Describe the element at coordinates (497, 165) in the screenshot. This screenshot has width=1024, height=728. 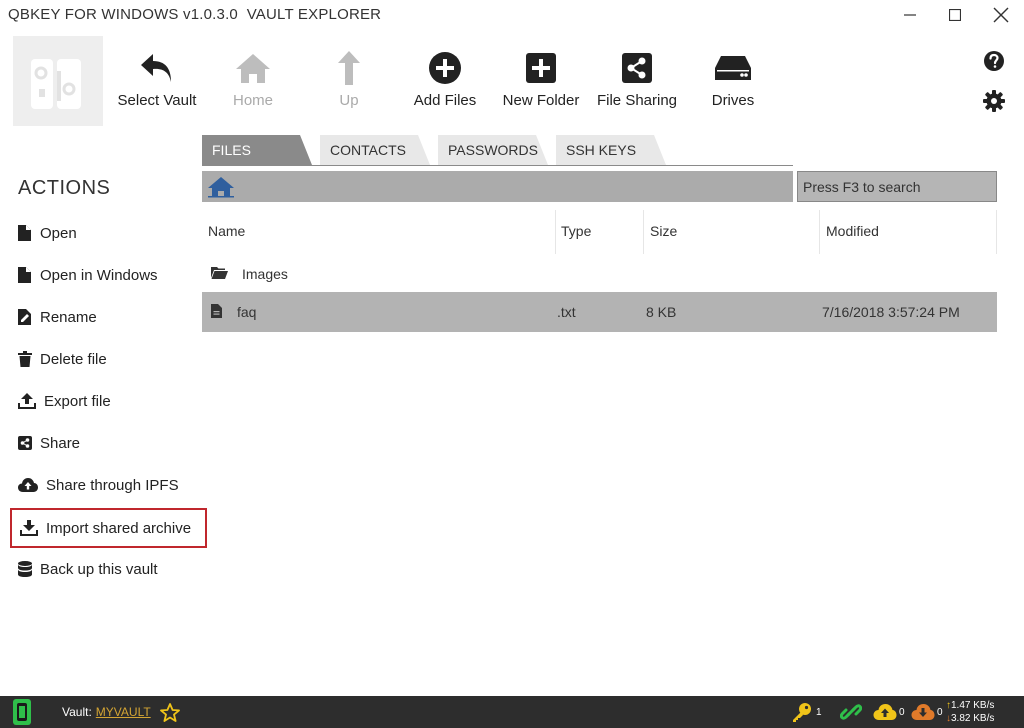
I see `tab-underline` at that location.